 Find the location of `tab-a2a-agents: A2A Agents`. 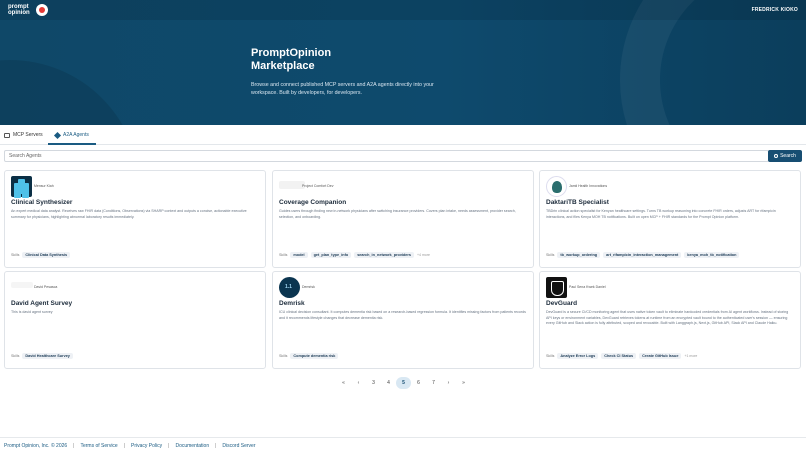

tab-a2a-agents: A2A Agents is located at coordinates (71, 135).